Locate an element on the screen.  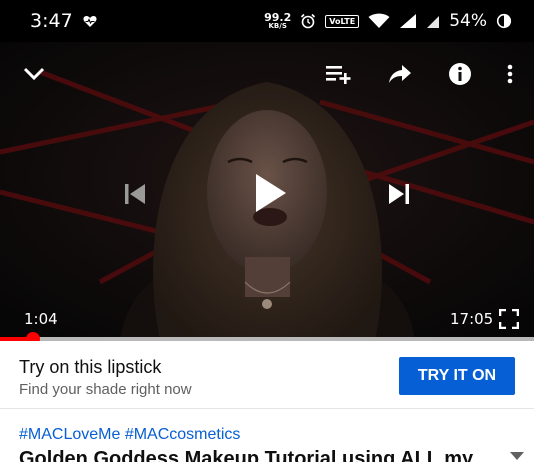
more-vert-icon is located at coordinates (510, 74).